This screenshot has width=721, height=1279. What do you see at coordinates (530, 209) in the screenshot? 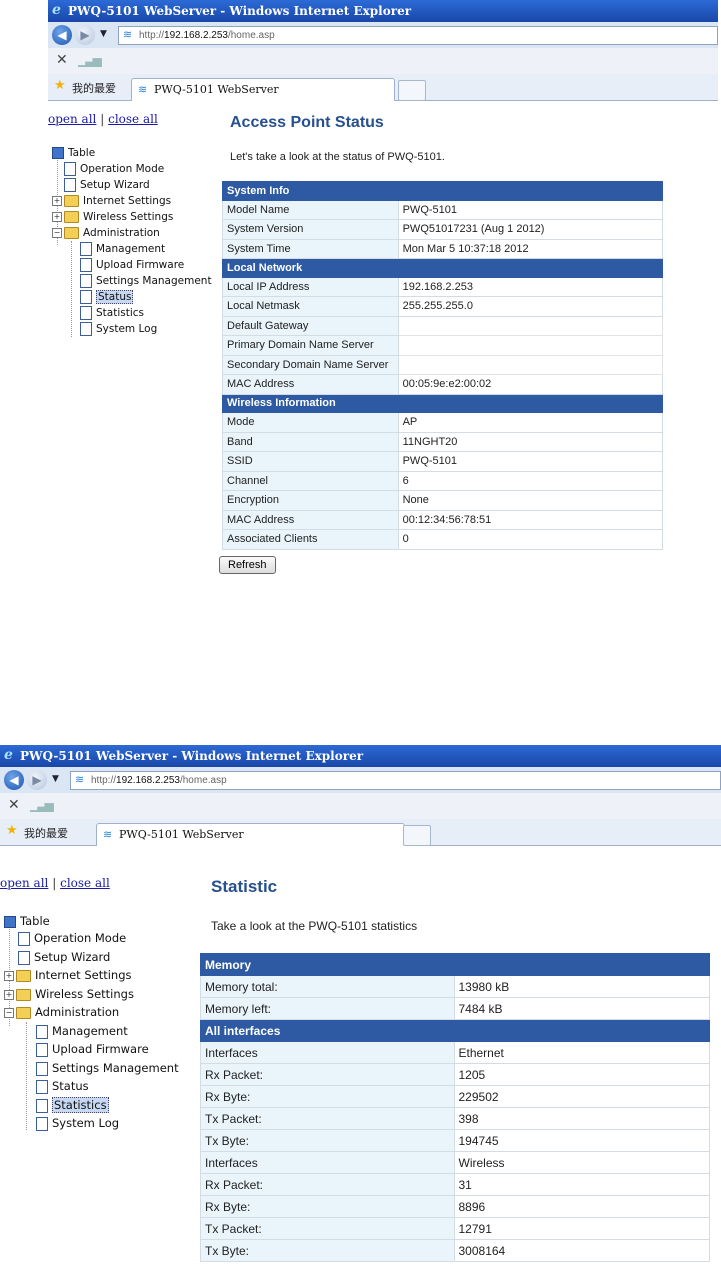
I see `row-value: PWQ-5101` at bounding box center [530, 209].